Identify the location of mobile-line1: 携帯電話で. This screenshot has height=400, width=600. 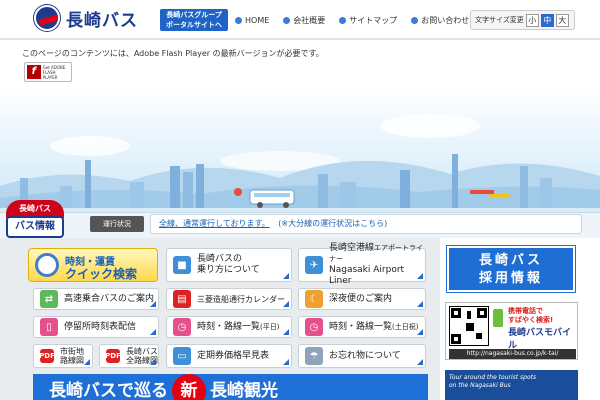
(525, 311).